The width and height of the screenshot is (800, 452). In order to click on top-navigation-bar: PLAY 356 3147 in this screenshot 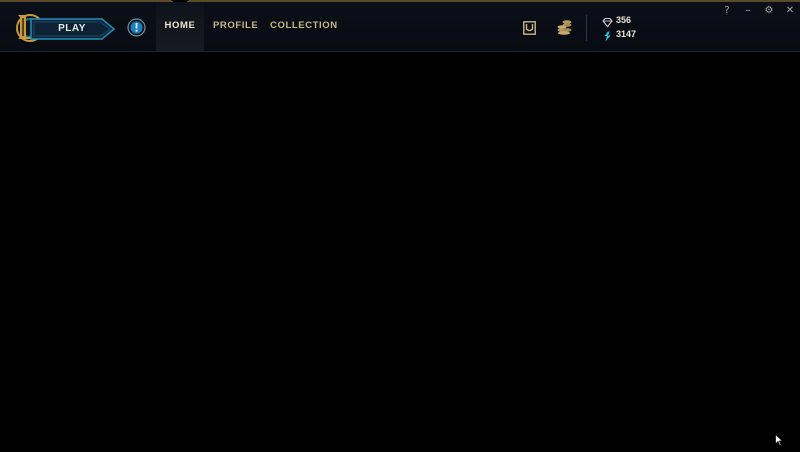, I will do `click(400, 27)`.